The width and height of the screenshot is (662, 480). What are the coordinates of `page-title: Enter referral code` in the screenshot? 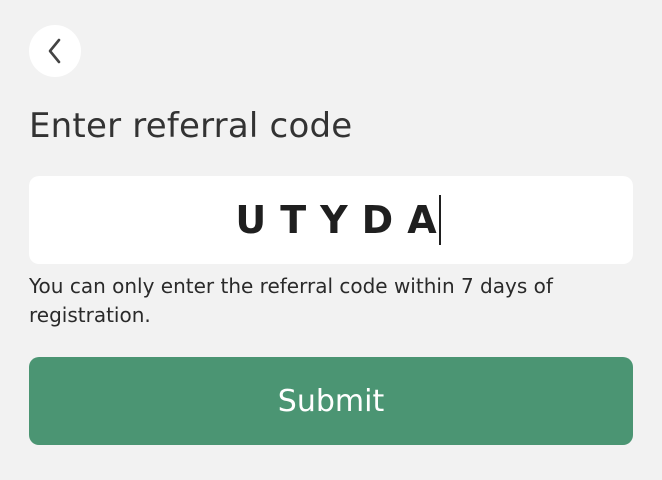 It's located at (191, 126).